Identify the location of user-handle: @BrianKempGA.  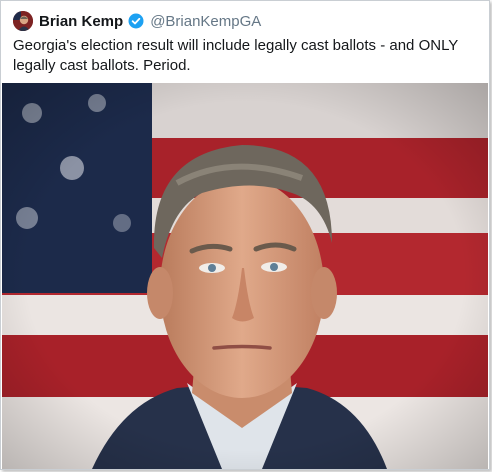
(205, 21).